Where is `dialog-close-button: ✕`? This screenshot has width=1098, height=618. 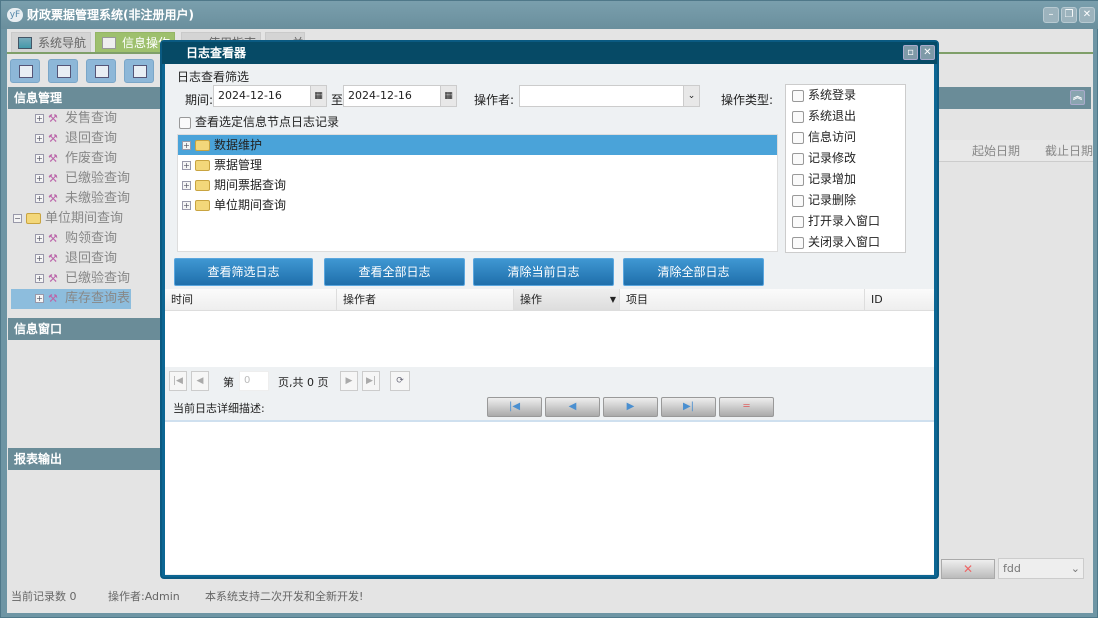
dialog-close-button: ✕ is located at coordinates (927, 52).